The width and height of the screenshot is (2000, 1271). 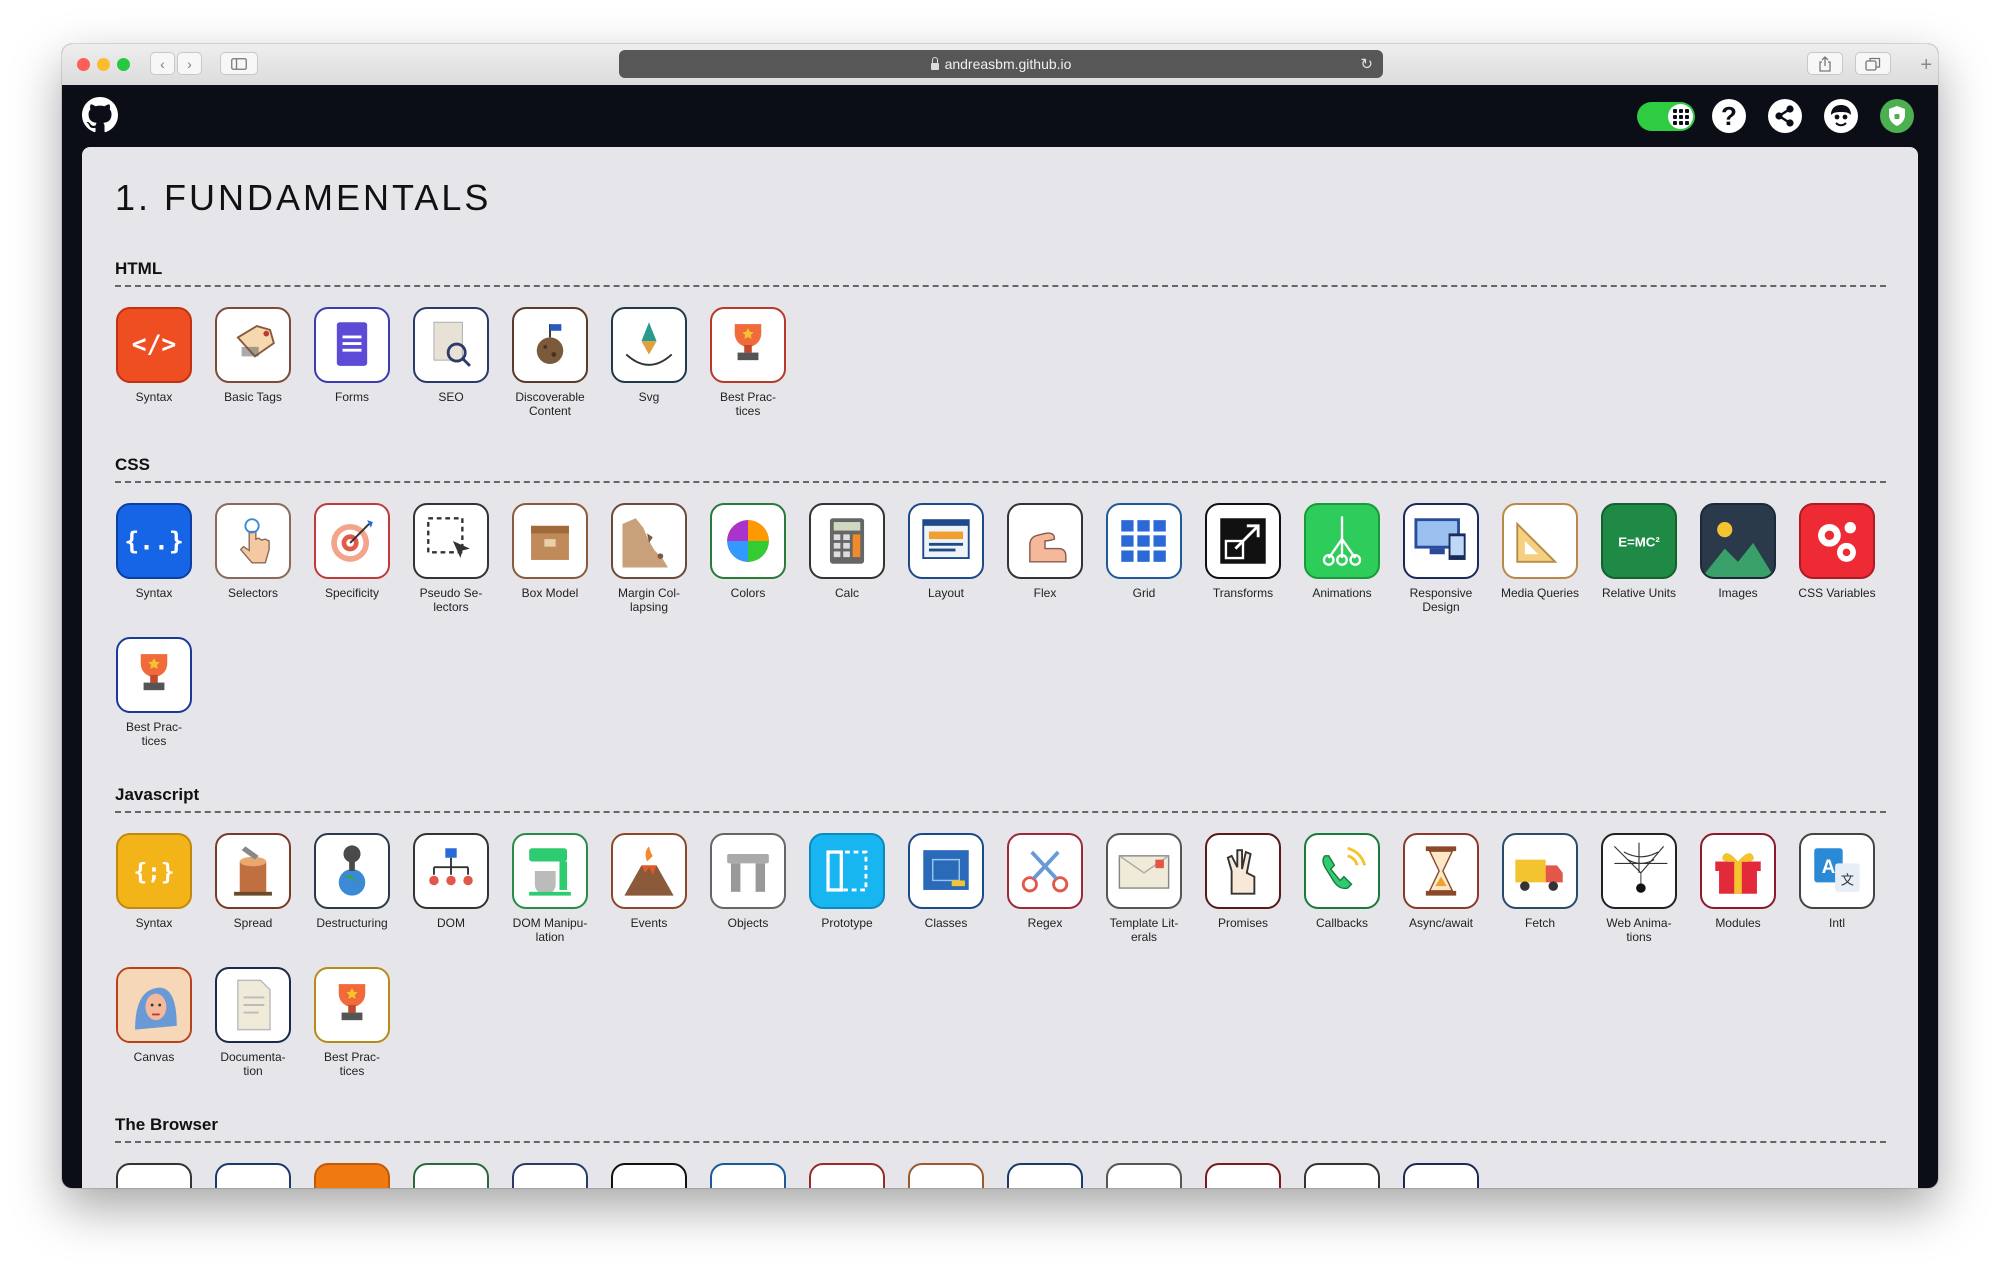 What do you see at coordinates (1366, 64) in the screenshot?
I see `reload-icon: ↻` at bounding box center [1366, 64].